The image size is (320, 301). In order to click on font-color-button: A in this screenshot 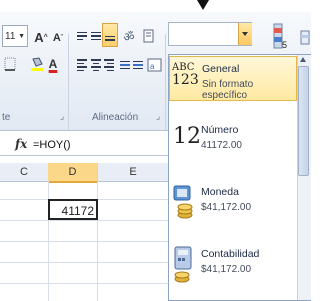, I will do `click(53, 64)`.